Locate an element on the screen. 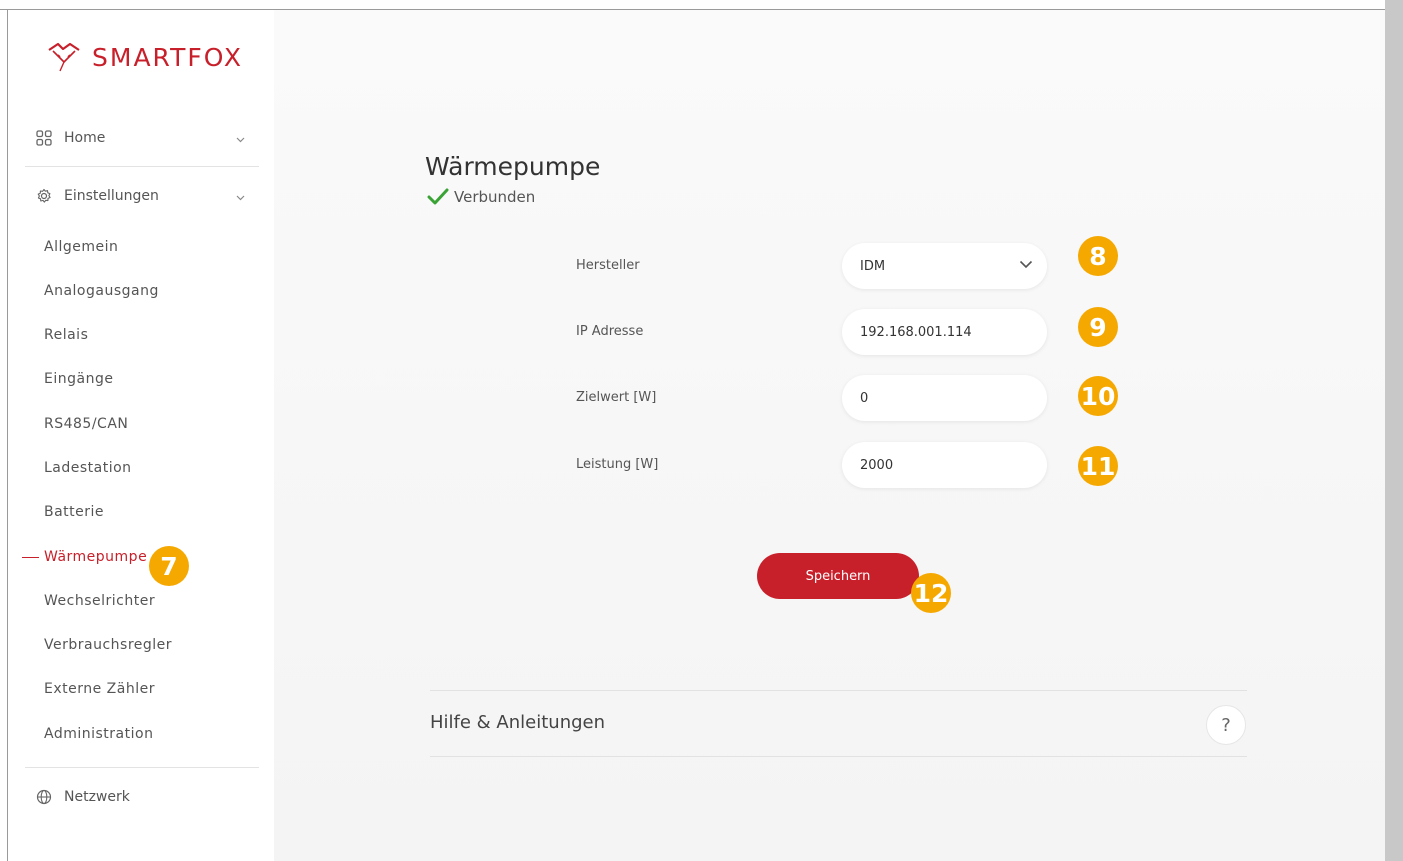 This screenshot has width=1403, height=861. sidebar-item-settings: Einstellungen is located at coordinates (146, 196).